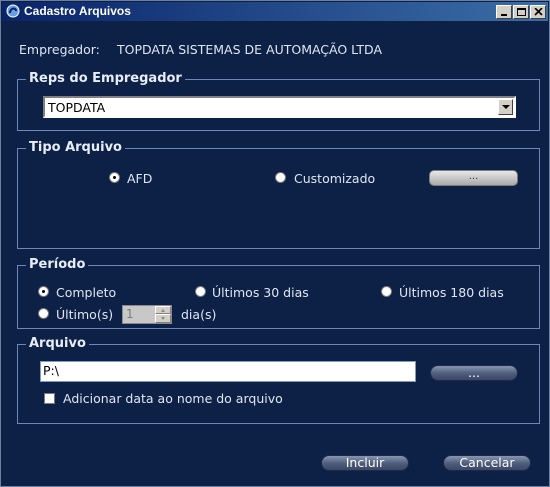 The width and height of the screenshot is (550, 487). Describe the element at coordinates (504, 12) in the screenshot. I see `minimize-button` at that location.